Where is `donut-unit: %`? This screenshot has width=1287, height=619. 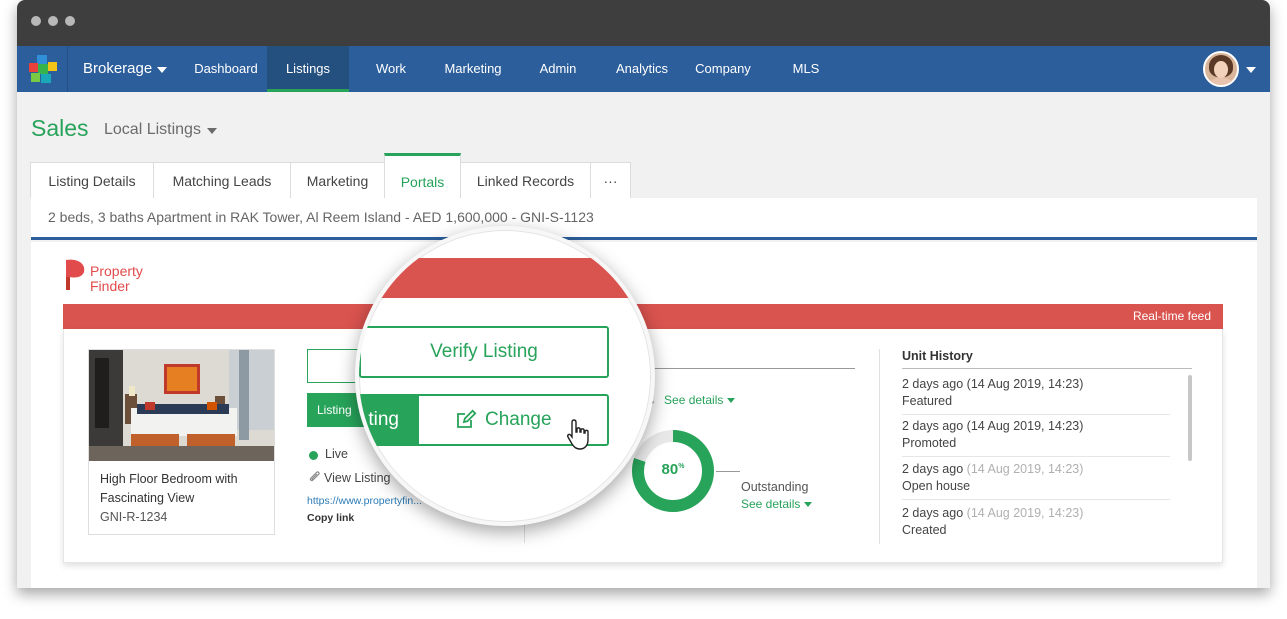 donut-unit: % is located at coordinates (681, 466).